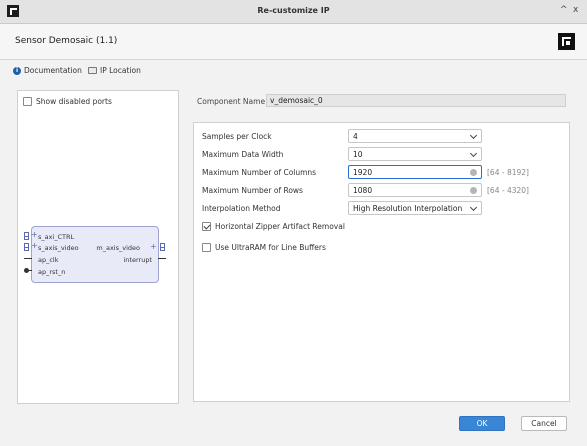 This screenshot has height=446, width=587. Describe the element at coordinates (566, 41) in the screenshot. I see `amd-logo-icon` at that location.